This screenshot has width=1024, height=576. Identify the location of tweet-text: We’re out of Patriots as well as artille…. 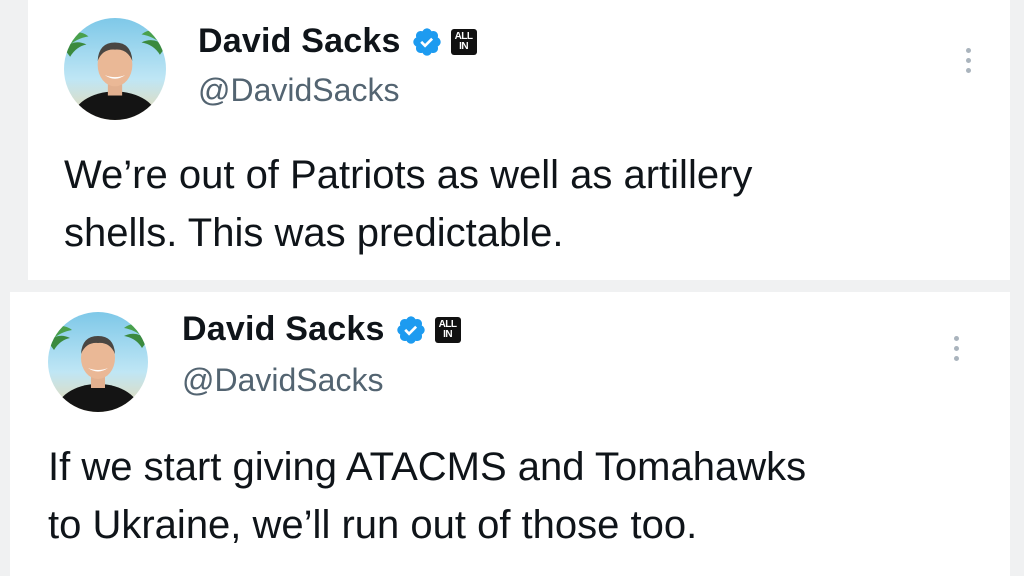
(408, 204).